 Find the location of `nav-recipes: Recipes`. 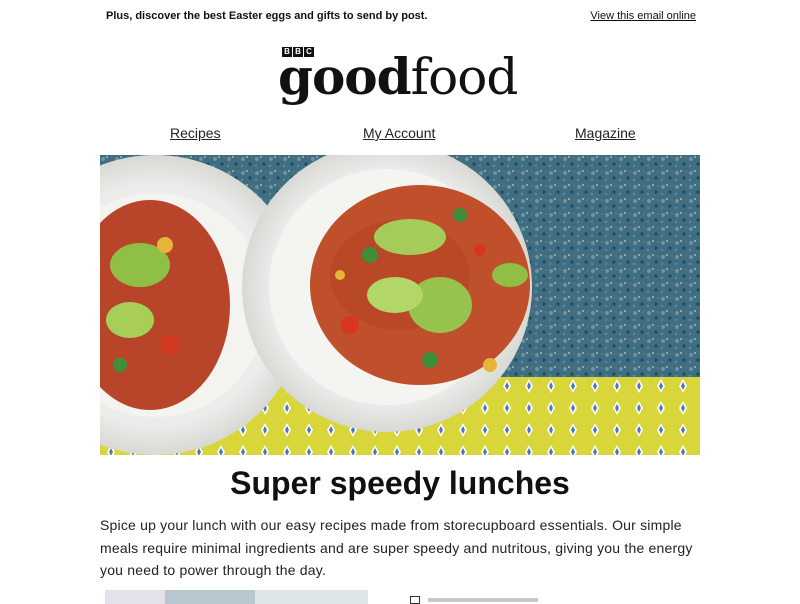

nav-recipes: Recipes is located at coordinates (195, 133).